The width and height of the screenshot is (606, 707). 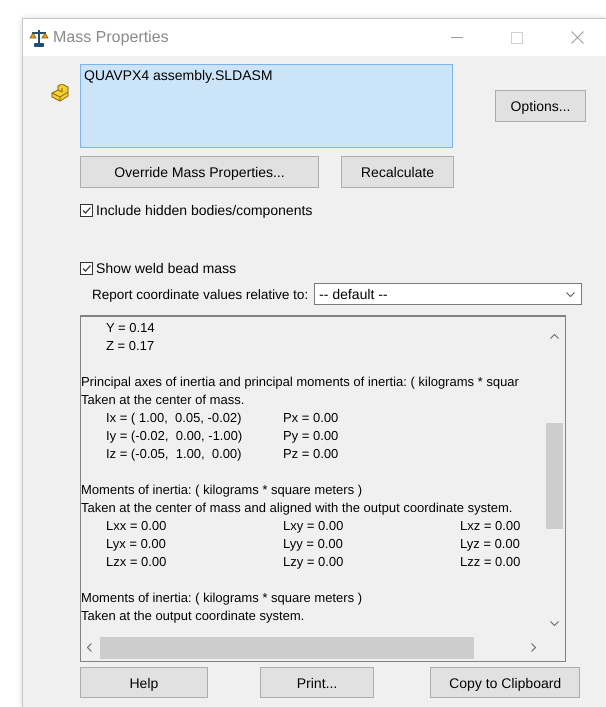 I want to click on output-value: Lyy = 0.00, so click(x=313, y=544).